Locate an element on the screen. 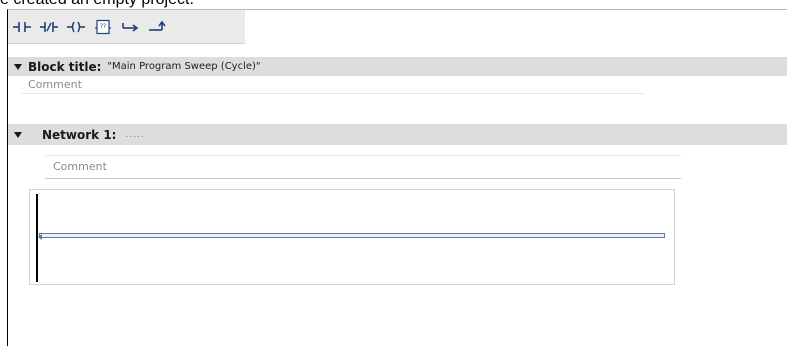 This screenshot has width=787, height=346. block-comment-field: Comment is located at coordinates (333, 85).